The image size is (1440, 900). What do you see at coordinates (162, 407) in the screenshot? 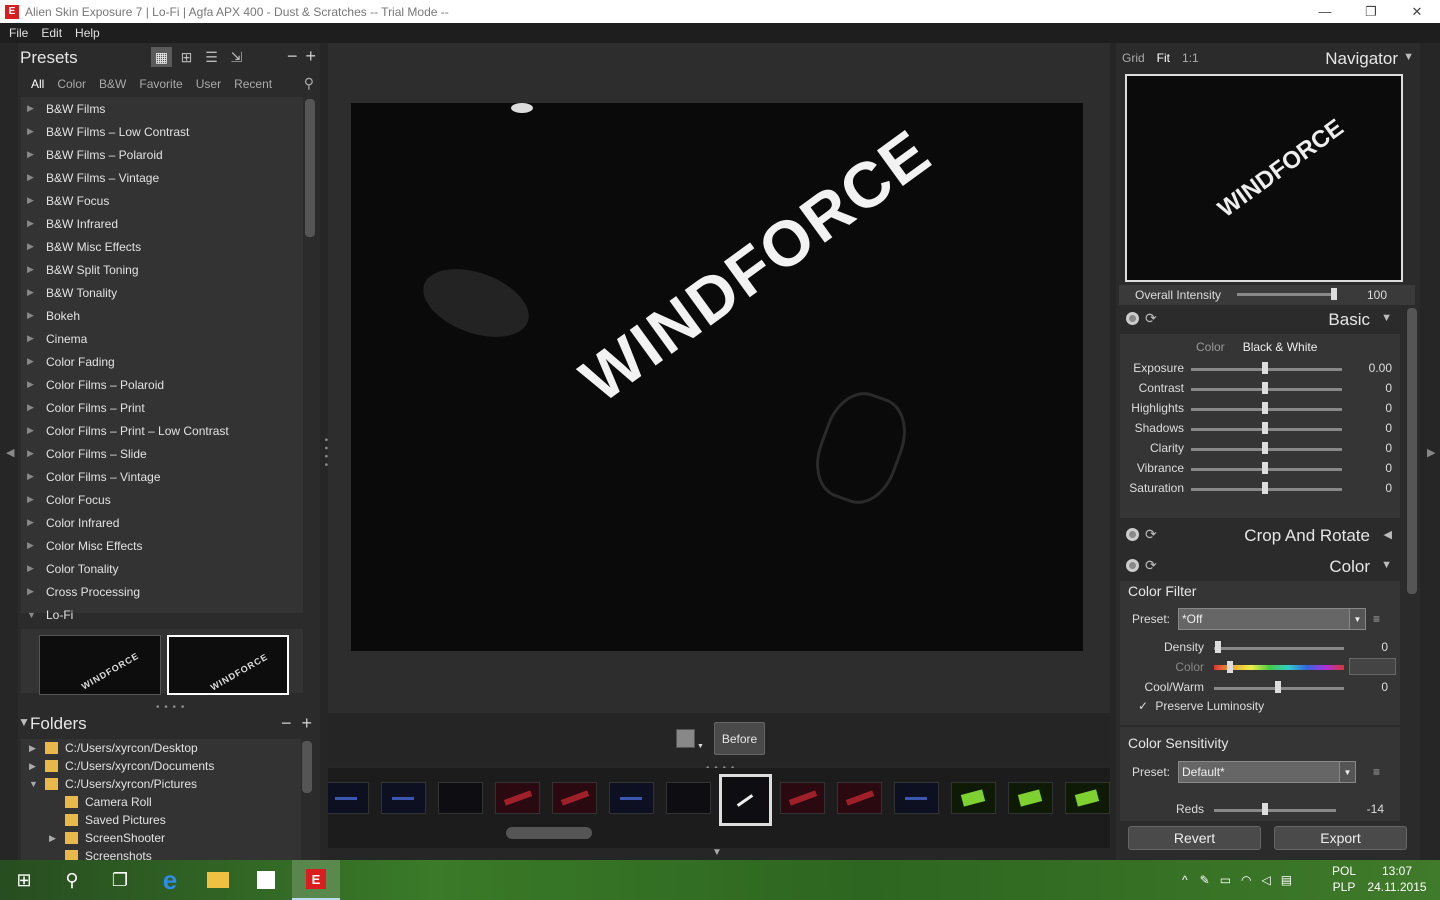
I see `preset-category-item: ▶ Color Films – Print` at bounding box center [162, 407].